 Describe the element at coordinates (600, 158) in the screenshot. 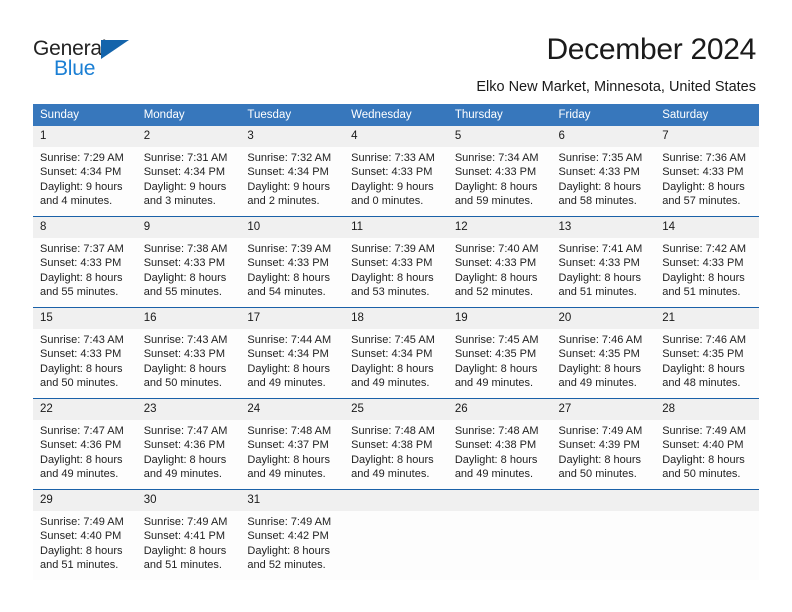

I see `sunrise-text: Sunrise: 7:35 AM` at that location.